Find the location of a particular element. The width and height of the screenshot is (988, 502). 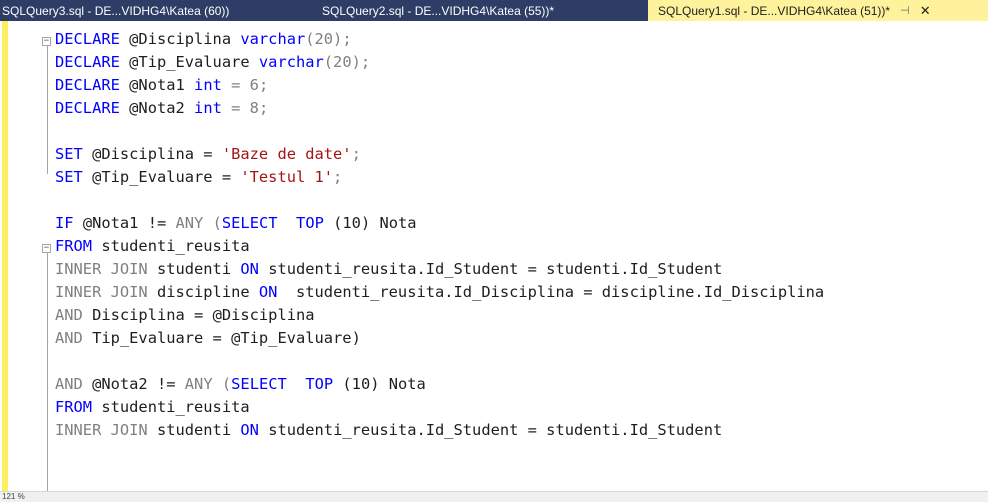

change-tracking-margin is located at coordinates (5, 256).